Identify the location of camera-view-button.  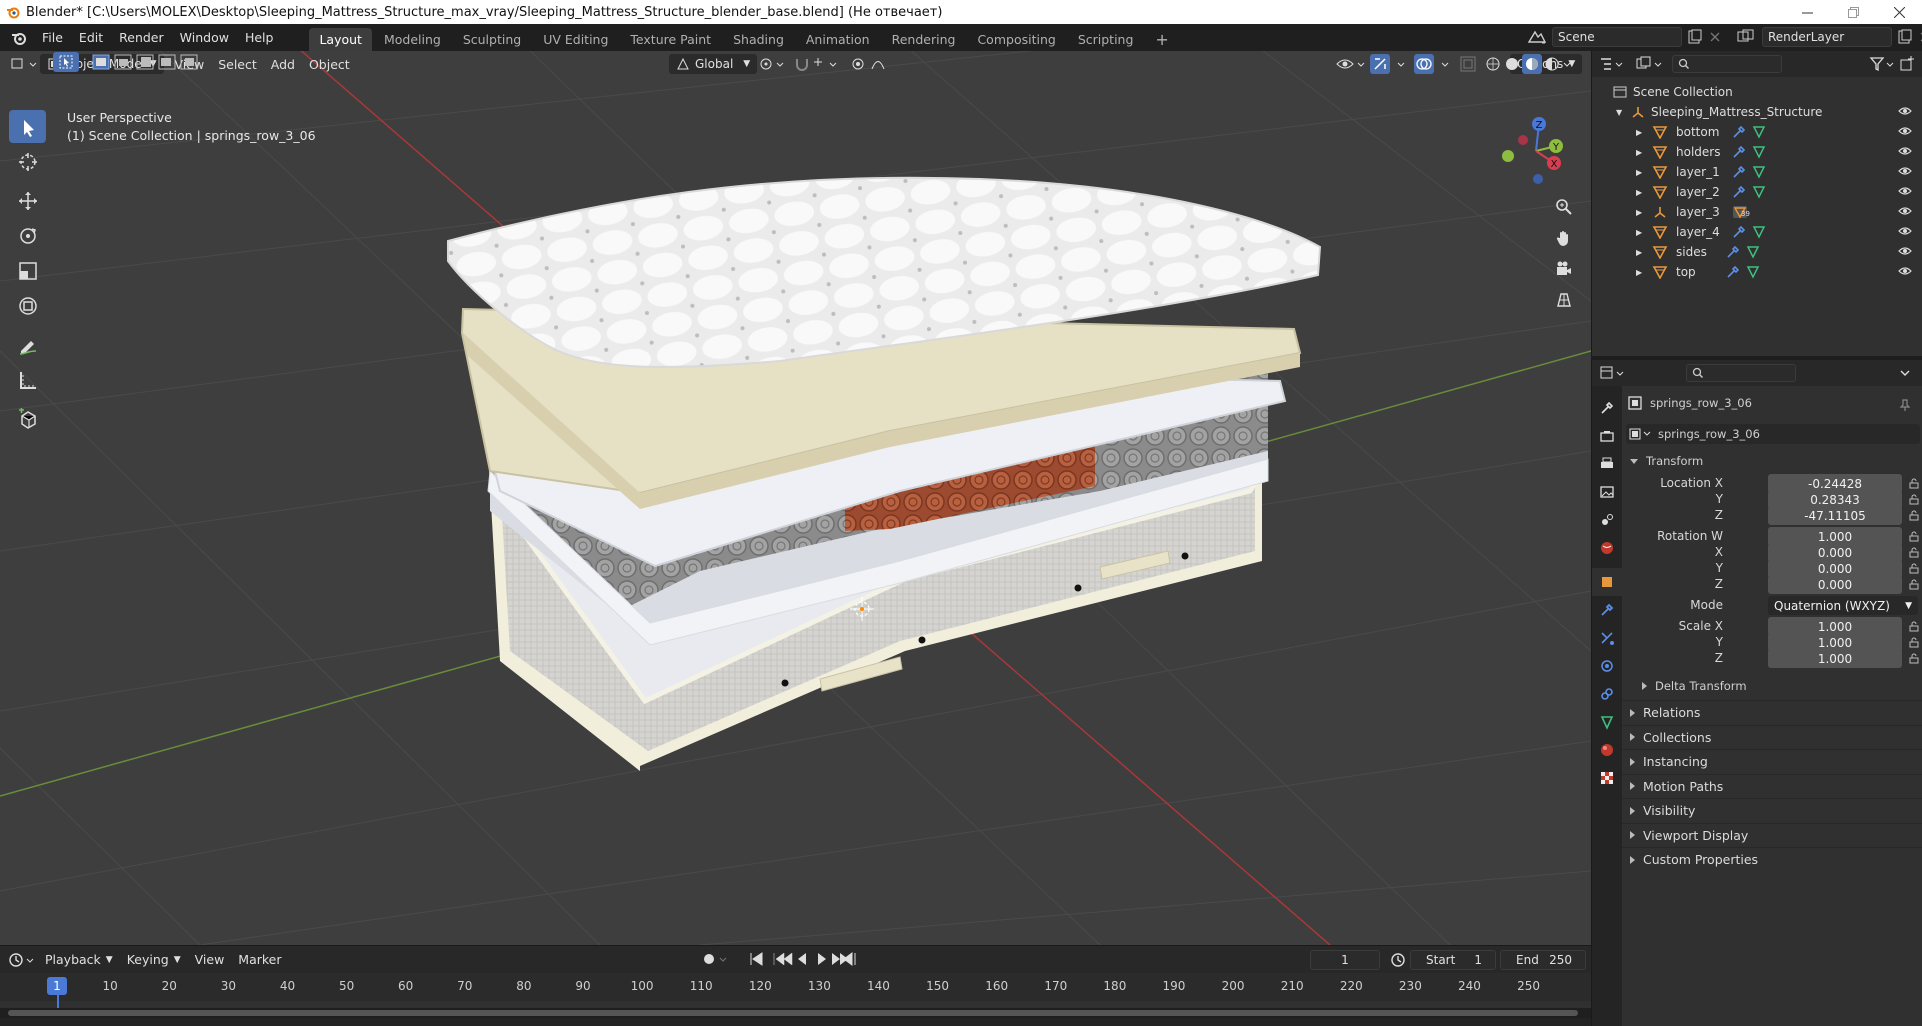
(1564, 269).